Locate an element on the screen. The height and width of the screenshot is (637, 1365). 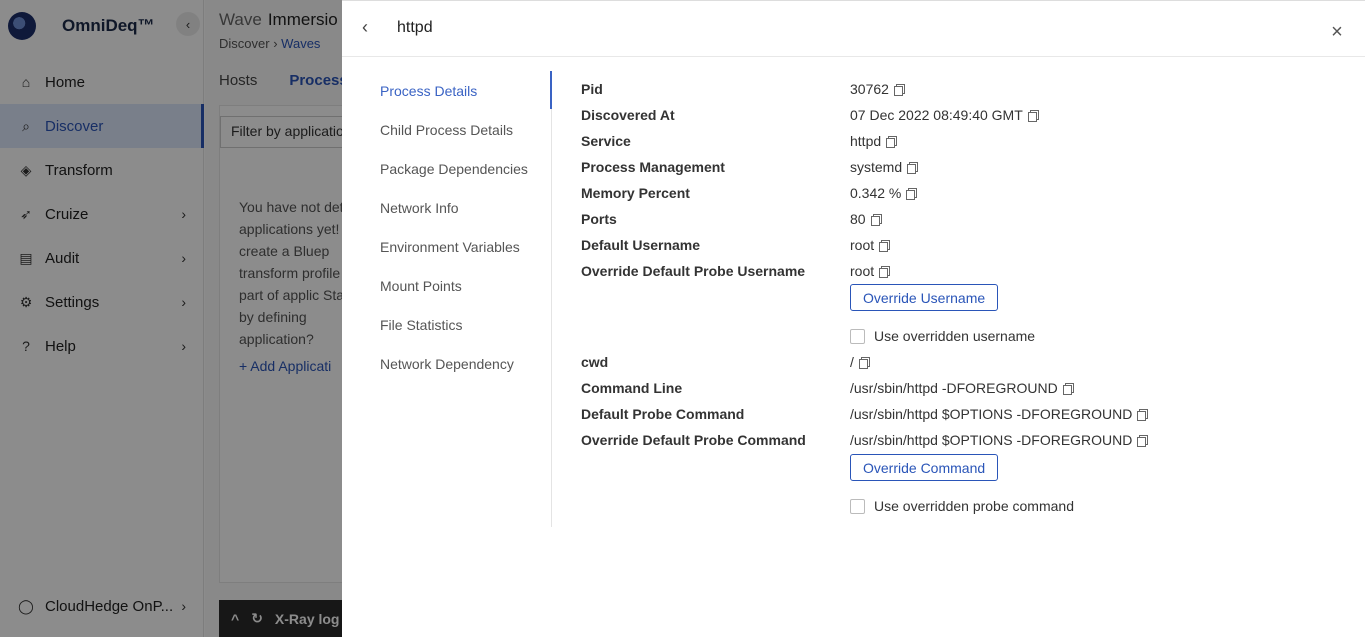
drawer-header: ‹ httpd × is located at coordinates (853, 29).